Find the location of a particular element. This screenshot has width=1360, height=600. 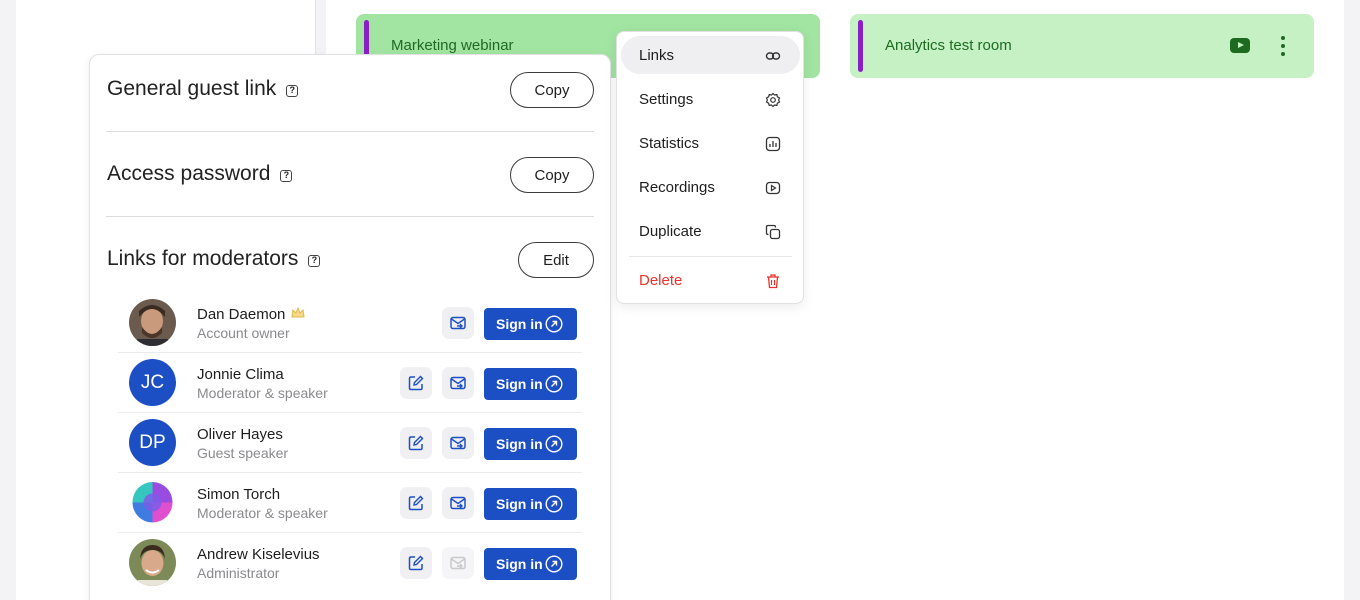

edit-moderators-button: Edit is located at coordinates (556, 260).